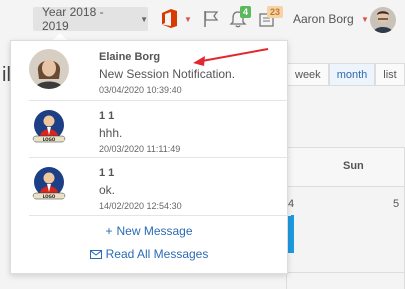 The image size is (405, 289). Describe the element at coordinates (49, 69) in the screenshot. I see `woman-avatar-icon` at that location.